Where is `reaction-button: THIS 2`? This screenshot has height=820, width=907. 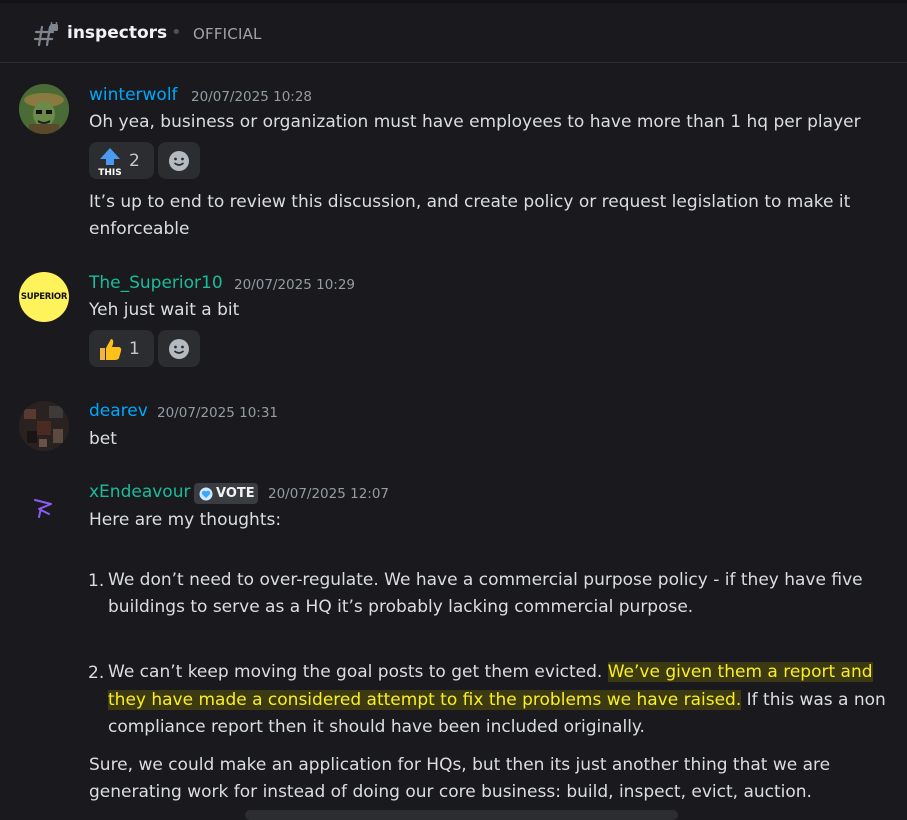 reaction-button: THIS 2 is located at coordinates (121, 160).